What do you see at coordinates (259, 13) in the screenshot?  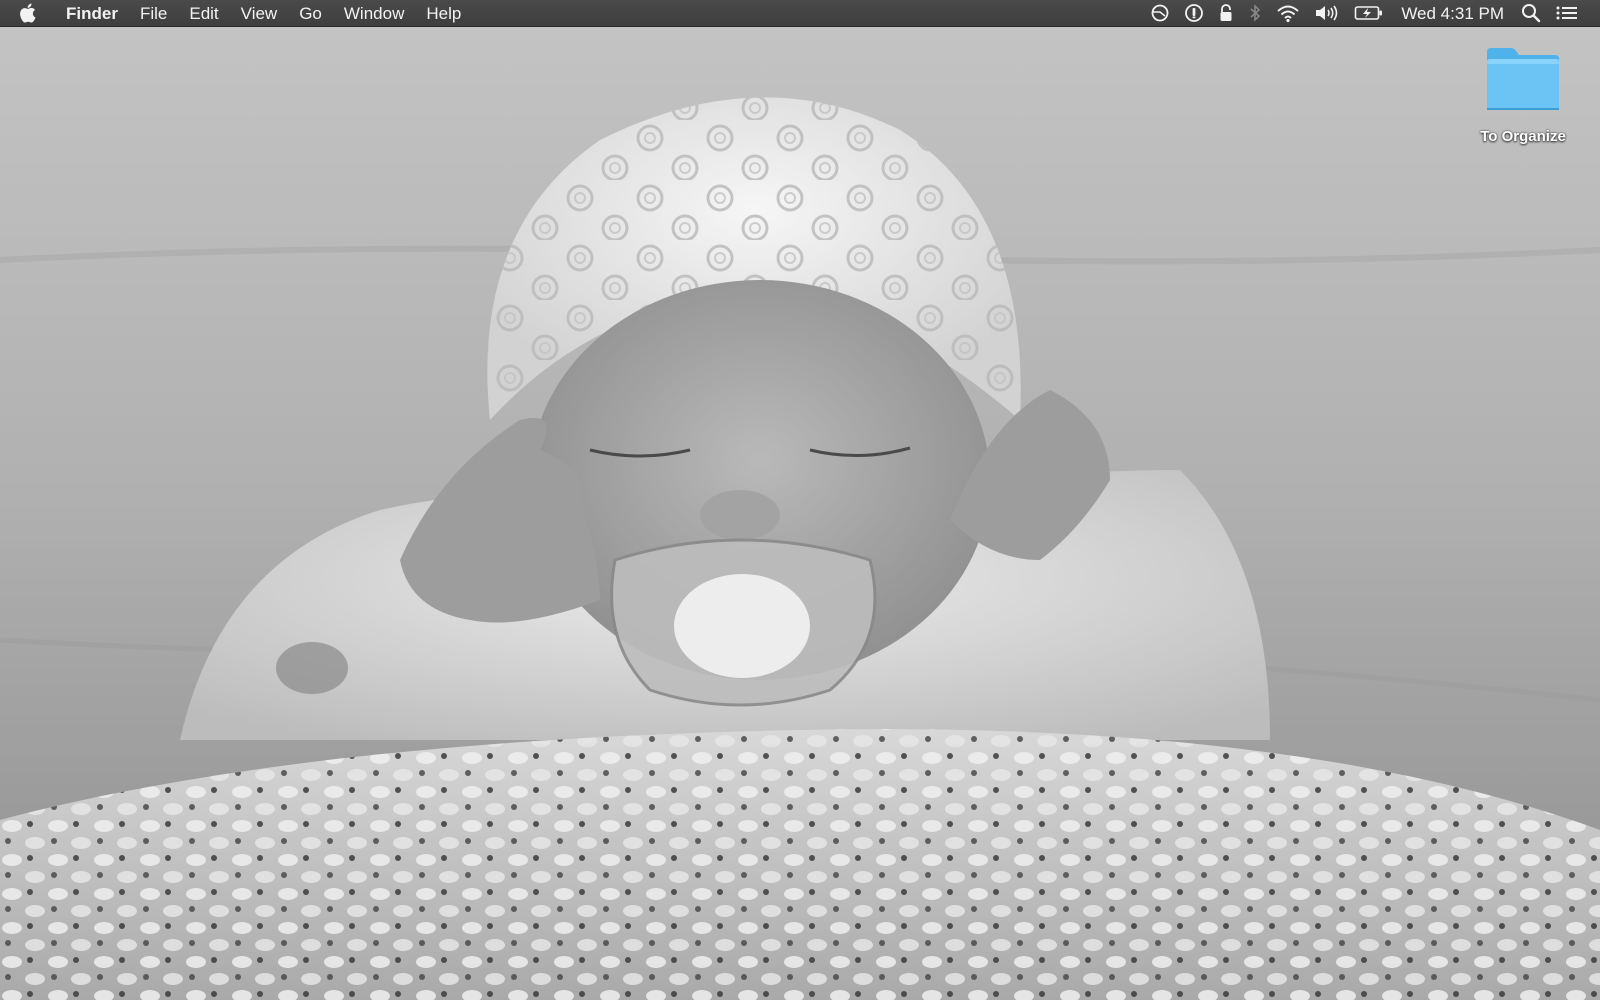 I see `menu-view: View` at bounding box center [259, 13].